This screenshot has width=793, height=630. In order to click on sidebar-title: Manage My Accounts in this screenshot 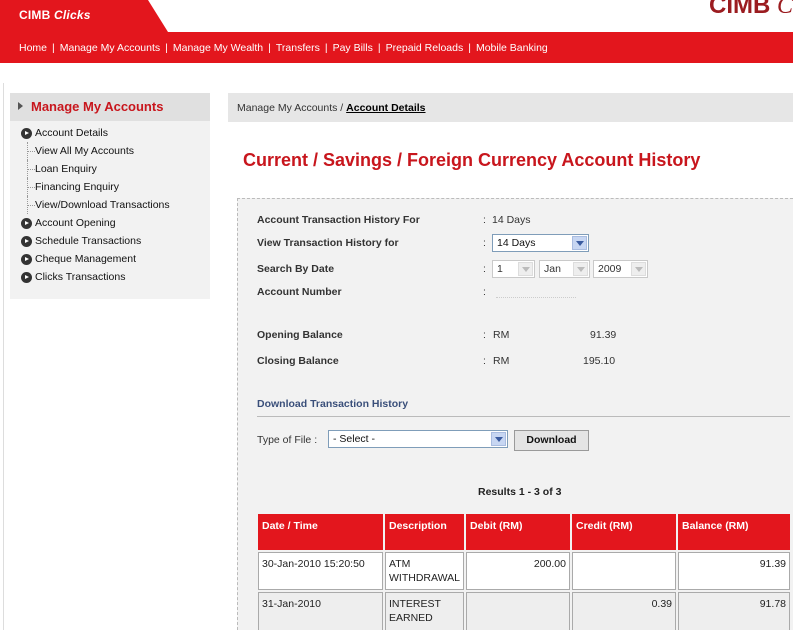, I will do `click(97, 106)`.